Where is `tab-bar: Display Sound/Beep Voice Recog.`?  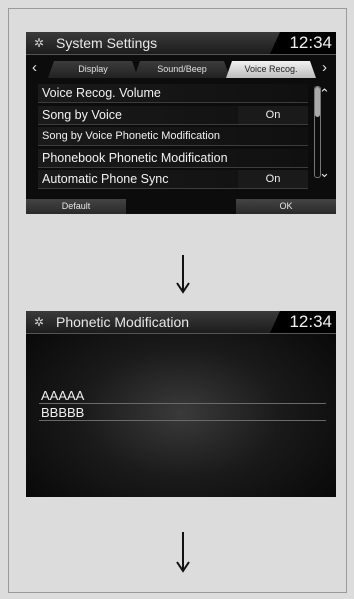 tab-bar: Display Sound/Beep Voice Recog. is located at coordinates (181, 69).